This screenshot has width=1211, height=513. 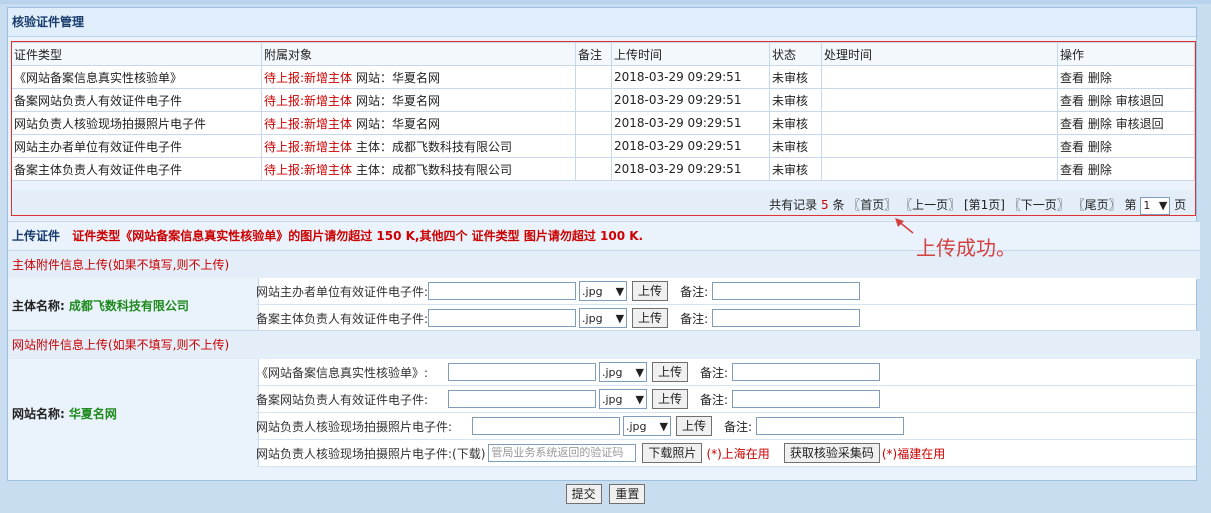 I want to click on site-upload-row-2: 备案网站负责人有效证件电子件: .jpg ▼ 上传 备注:, so click(x=726, y=399).